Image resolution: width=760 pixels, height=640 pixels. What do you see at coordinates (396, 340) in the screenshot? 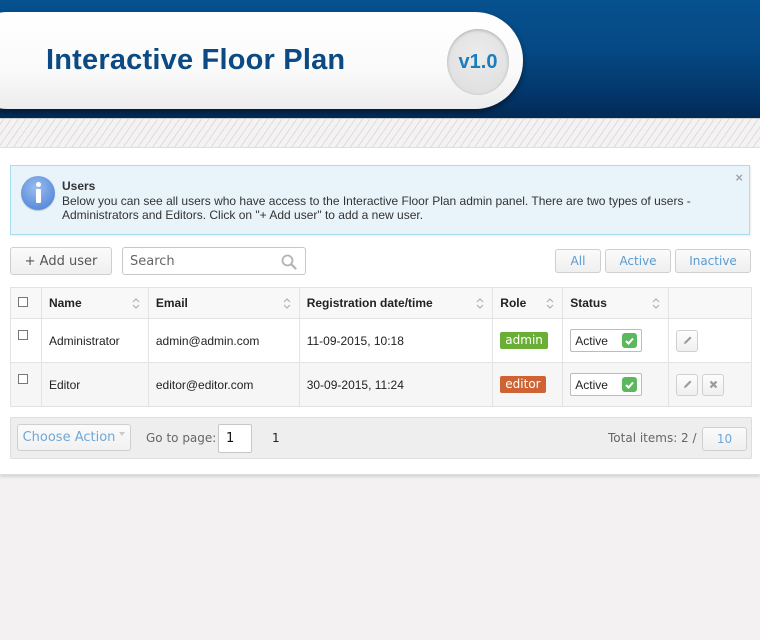
I see `registration-cell: 11-09-2015, 10:18` at bounding box center [396, 340].